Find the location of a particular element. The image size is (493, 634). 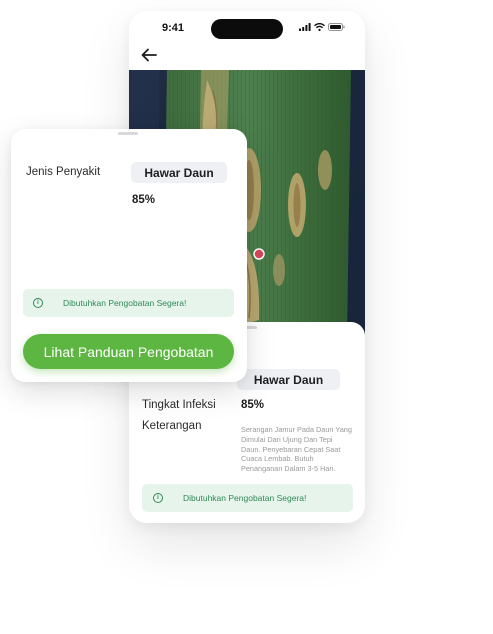

card-handle is located at coordinates (128, 133).